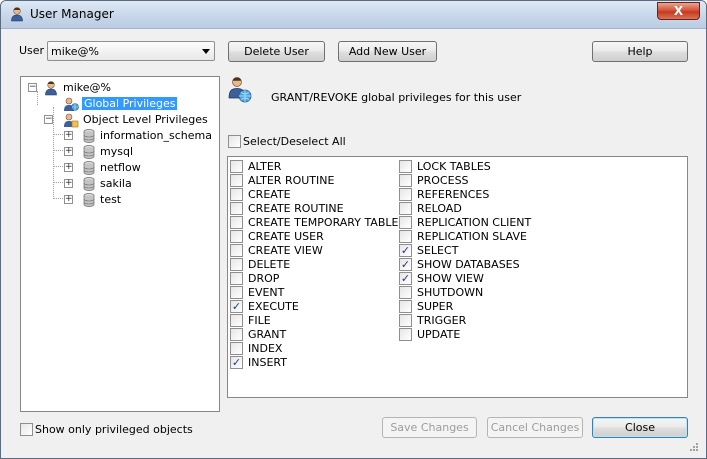  Describe the element at coordinates (139, 184) in the screenshot. I see `tree-node-schema: + sakila` at that location.